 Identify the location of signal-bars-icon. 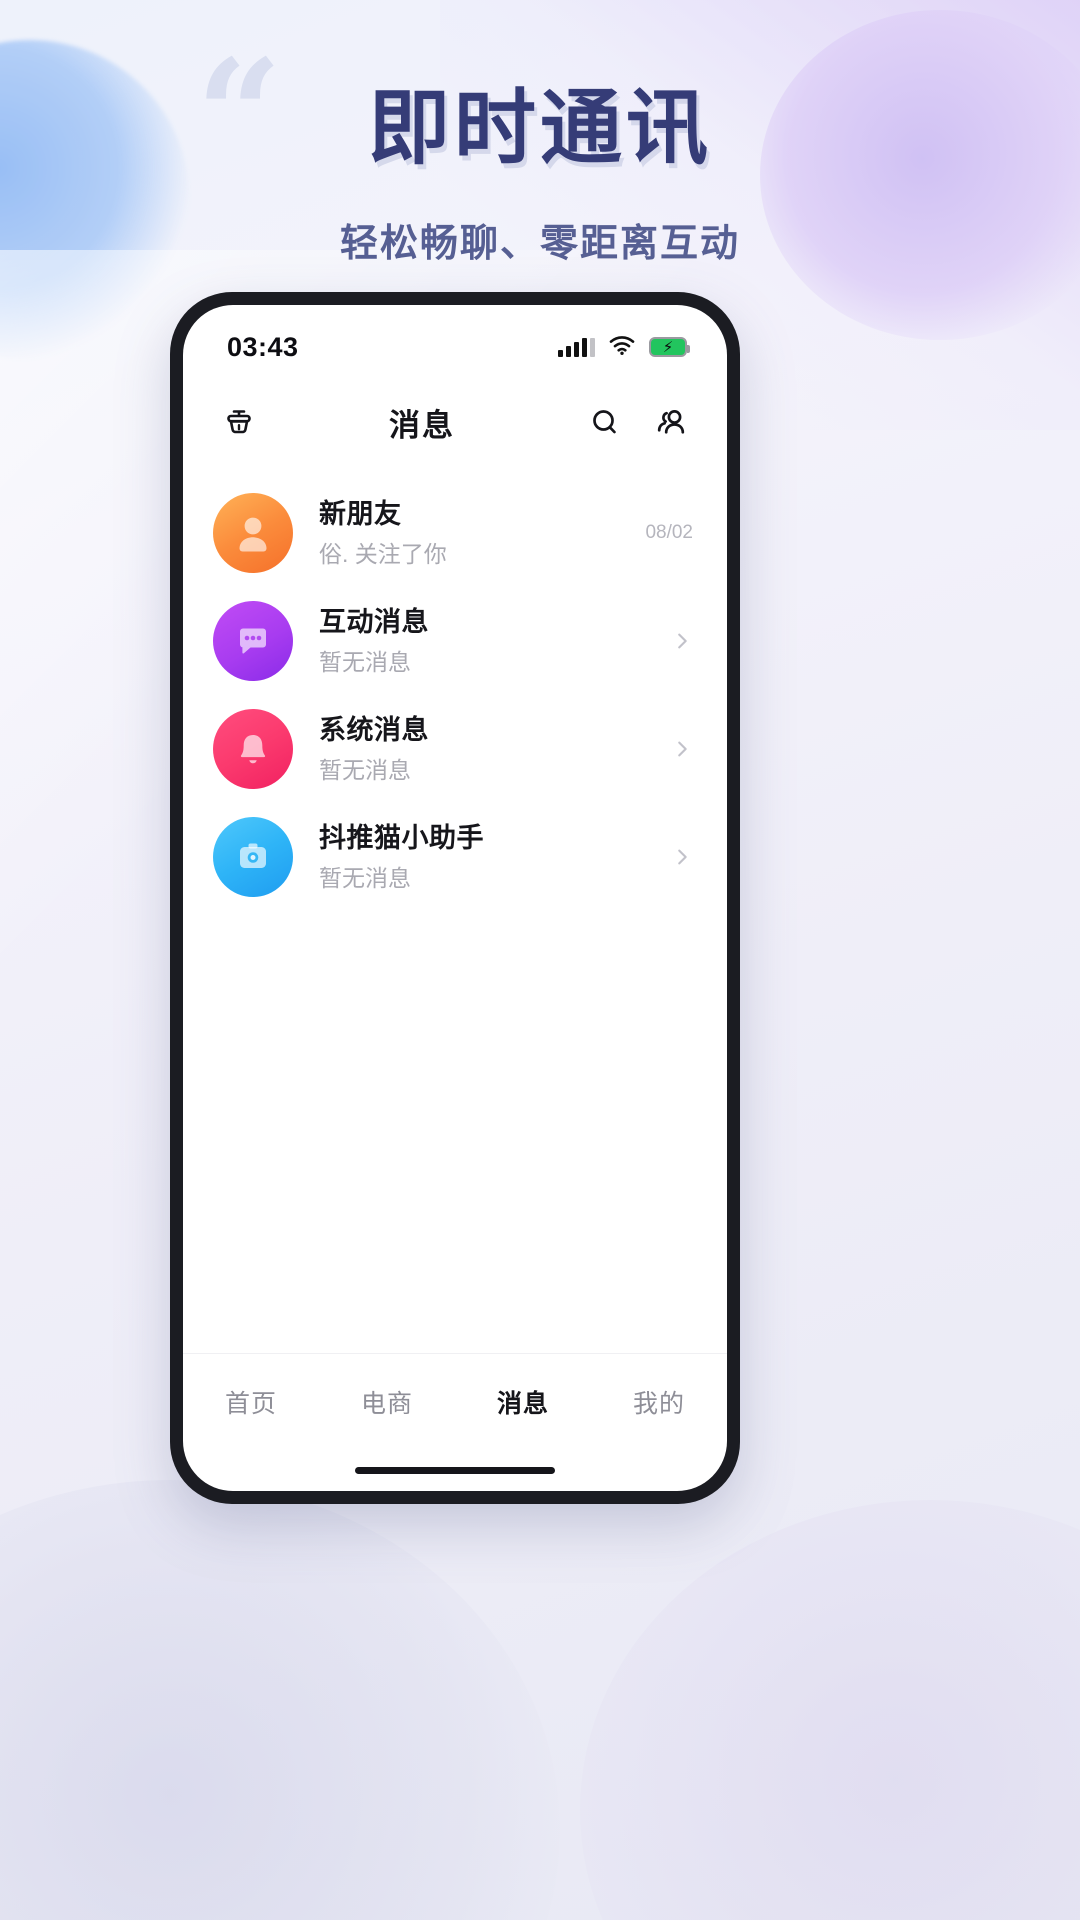
(576, 347).